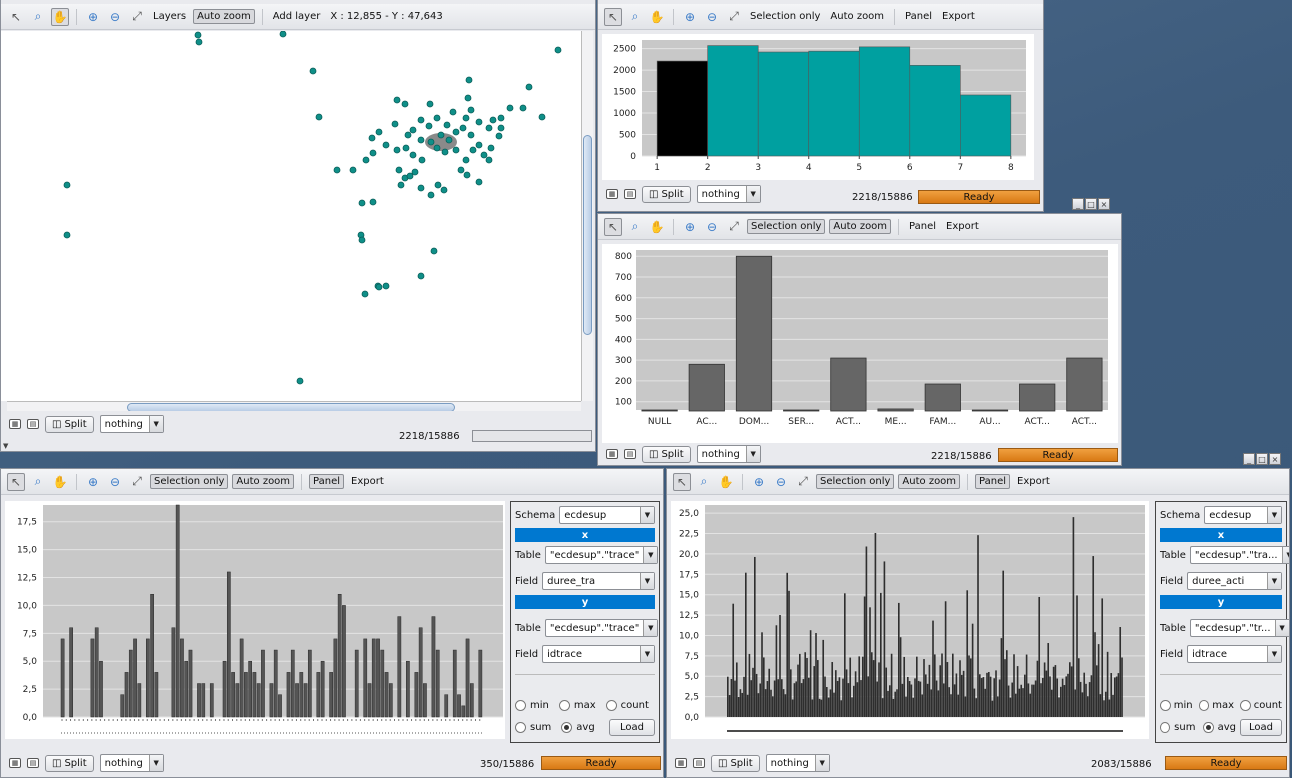  Describe the element at coordinates (169, 16) in the screenshot. I see `layers-button: Layers` at that location.